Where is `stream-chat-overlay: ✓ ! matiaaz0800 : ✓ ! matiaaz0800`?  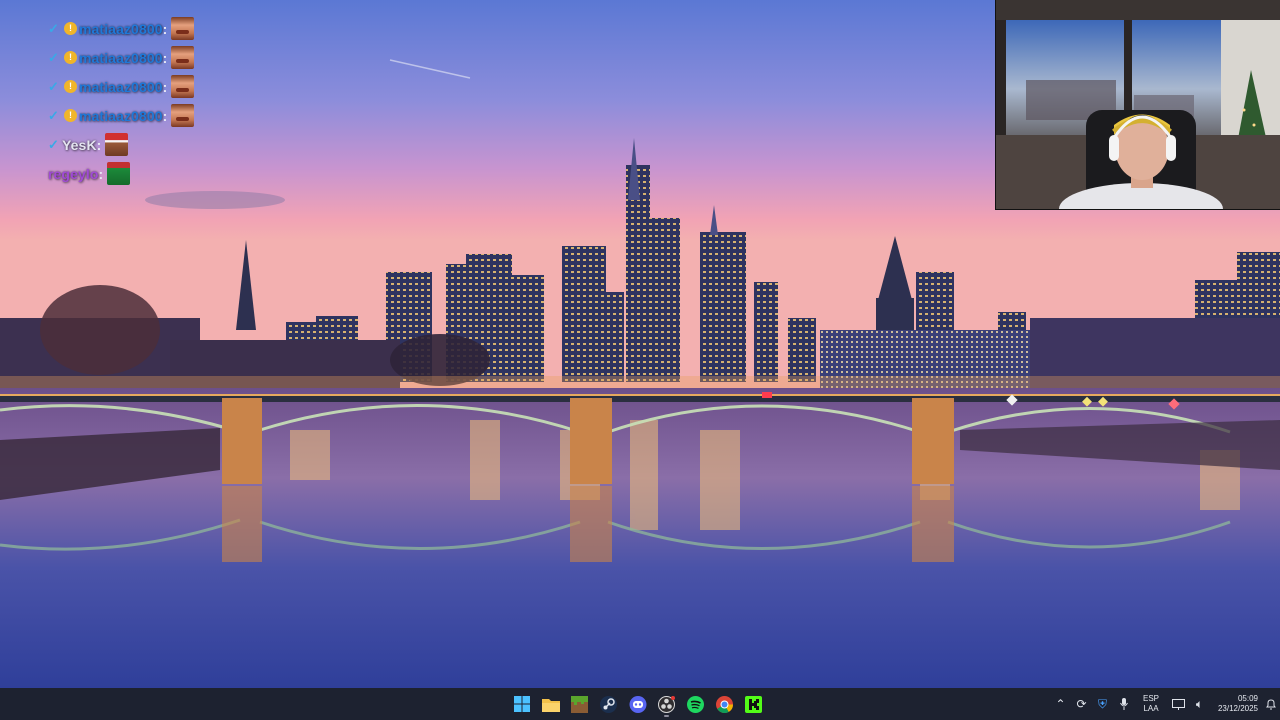
stream-chat-overlay: ✓ ! matiaaz0800 : ✓ ! matiaaz0800 is located at coordinates (121, 101).